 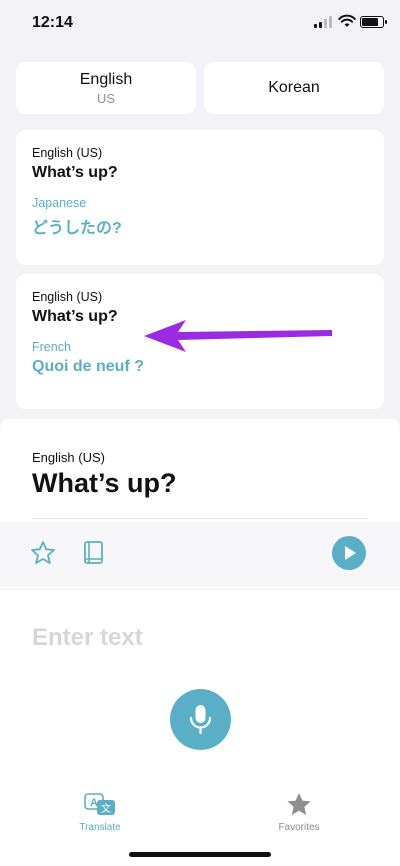 I want to click on status-bar: 12:14, so click(x=200, y=23).